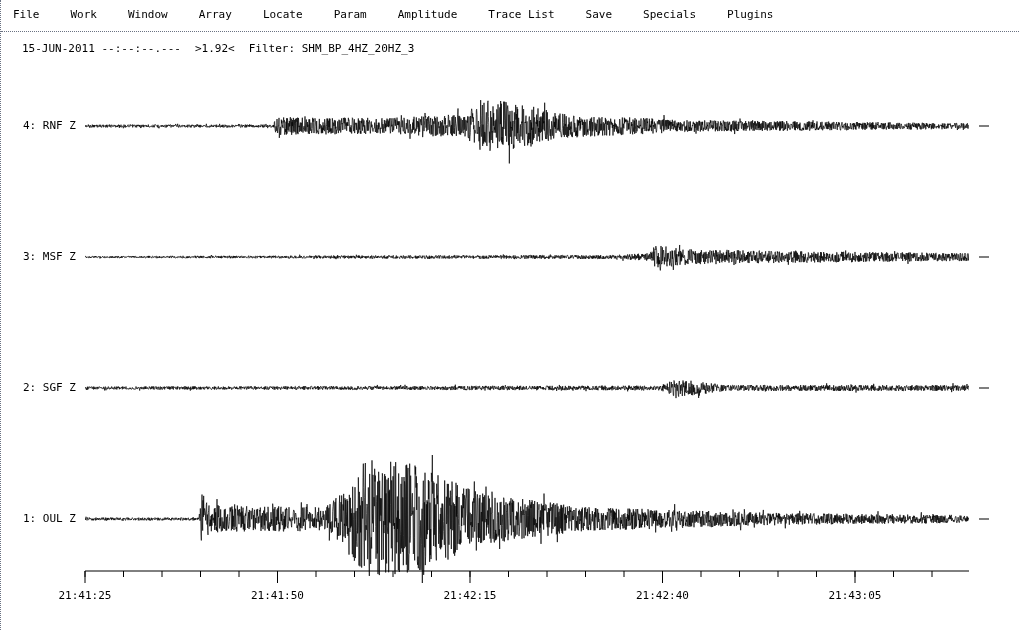 The width and height of the screenshot is (1019, 630). Describe the element at coordinates (214, 49) in the screenshot. I see `scale-readout: >1.92<` at that location.